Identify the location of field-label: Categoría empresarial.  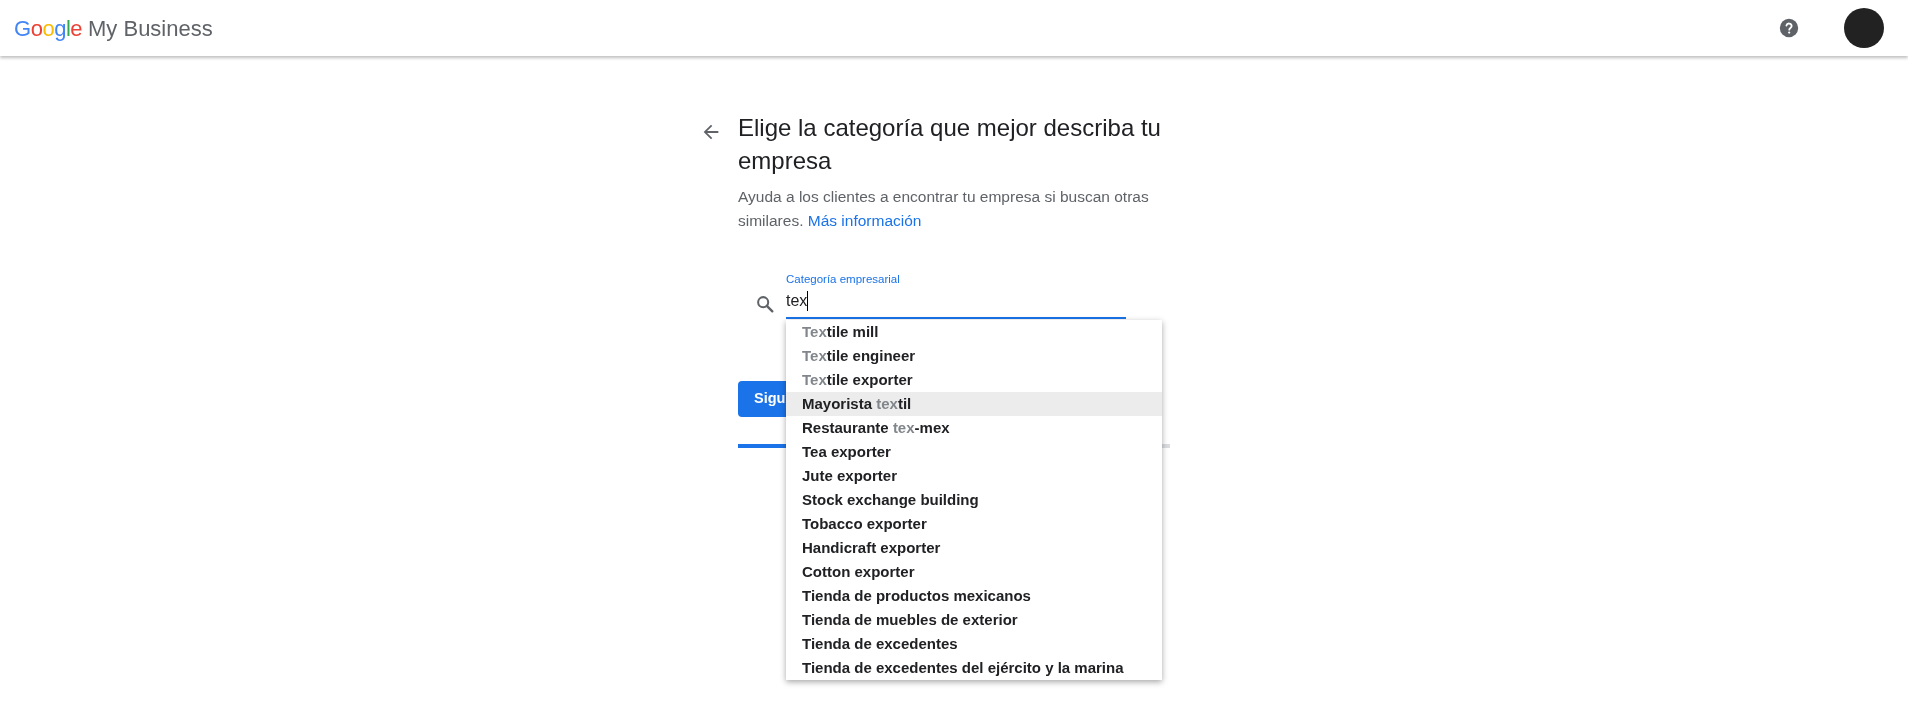
(843, 279).